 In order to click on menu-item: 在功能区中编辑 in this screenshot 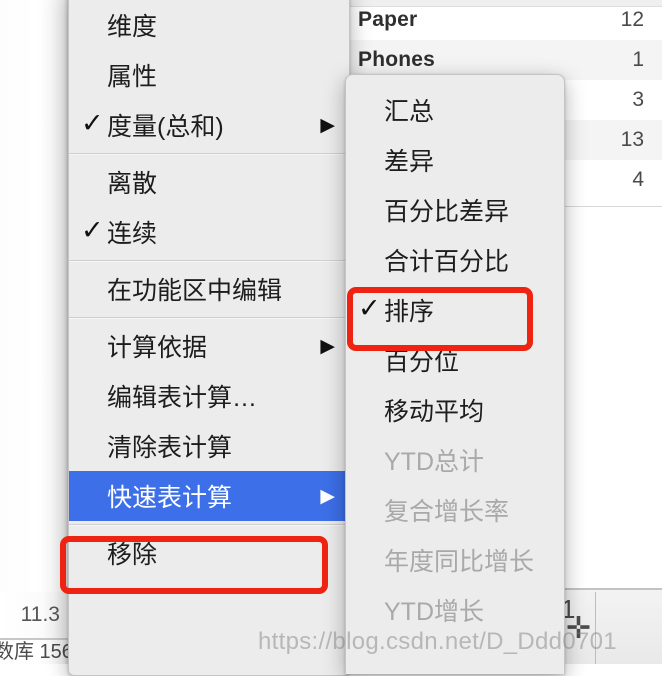, I will do `click(209, 289)`.